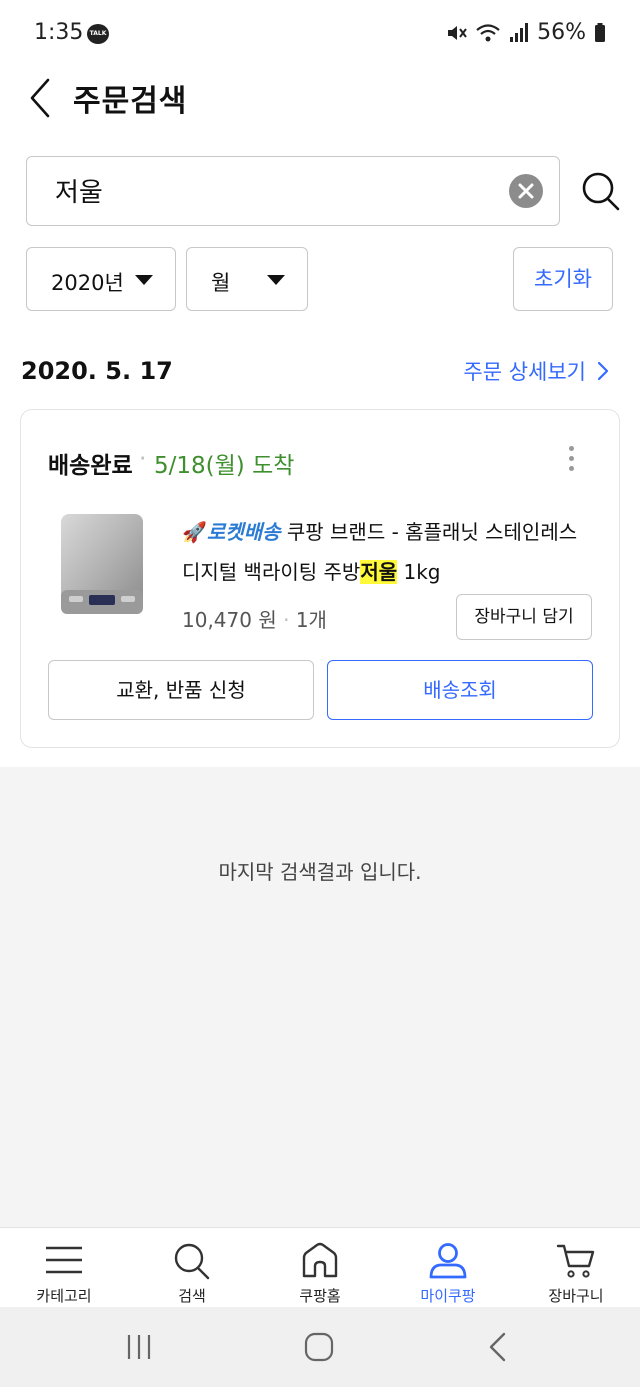 The height and width of the screenshot is (1387, 640). I want to click on month-select-label: 월, so click(221, 283).